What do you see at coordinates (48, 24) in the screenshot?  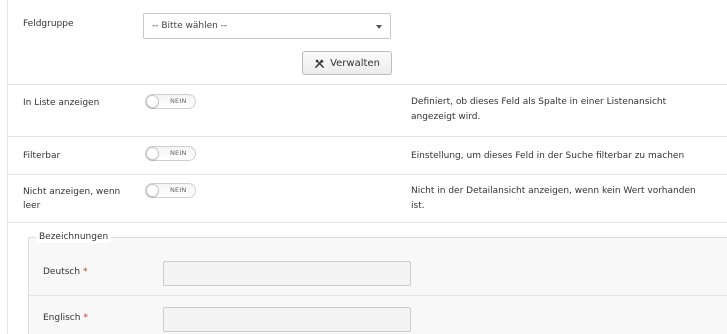 I see `feldgruppe-label: Feldgruppe` at bounding box center [48, 24].